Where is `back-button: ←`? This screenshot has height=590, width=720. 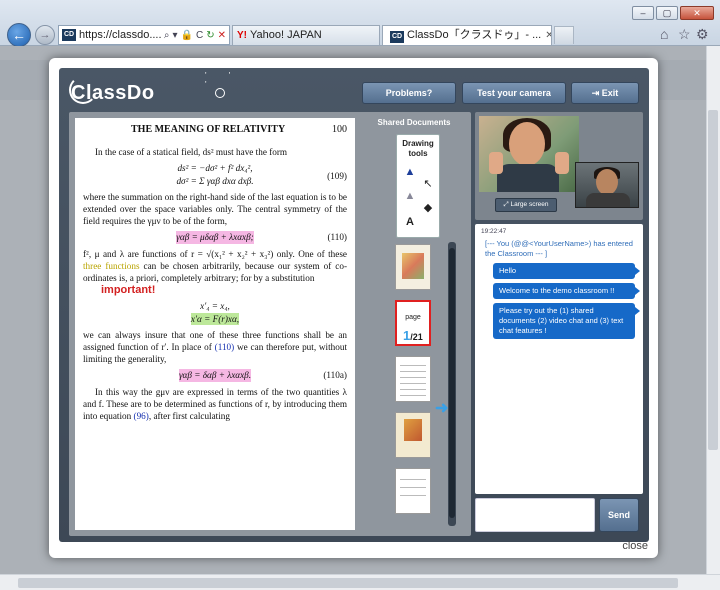 back-button: ← is located at coordinates (19, 35).